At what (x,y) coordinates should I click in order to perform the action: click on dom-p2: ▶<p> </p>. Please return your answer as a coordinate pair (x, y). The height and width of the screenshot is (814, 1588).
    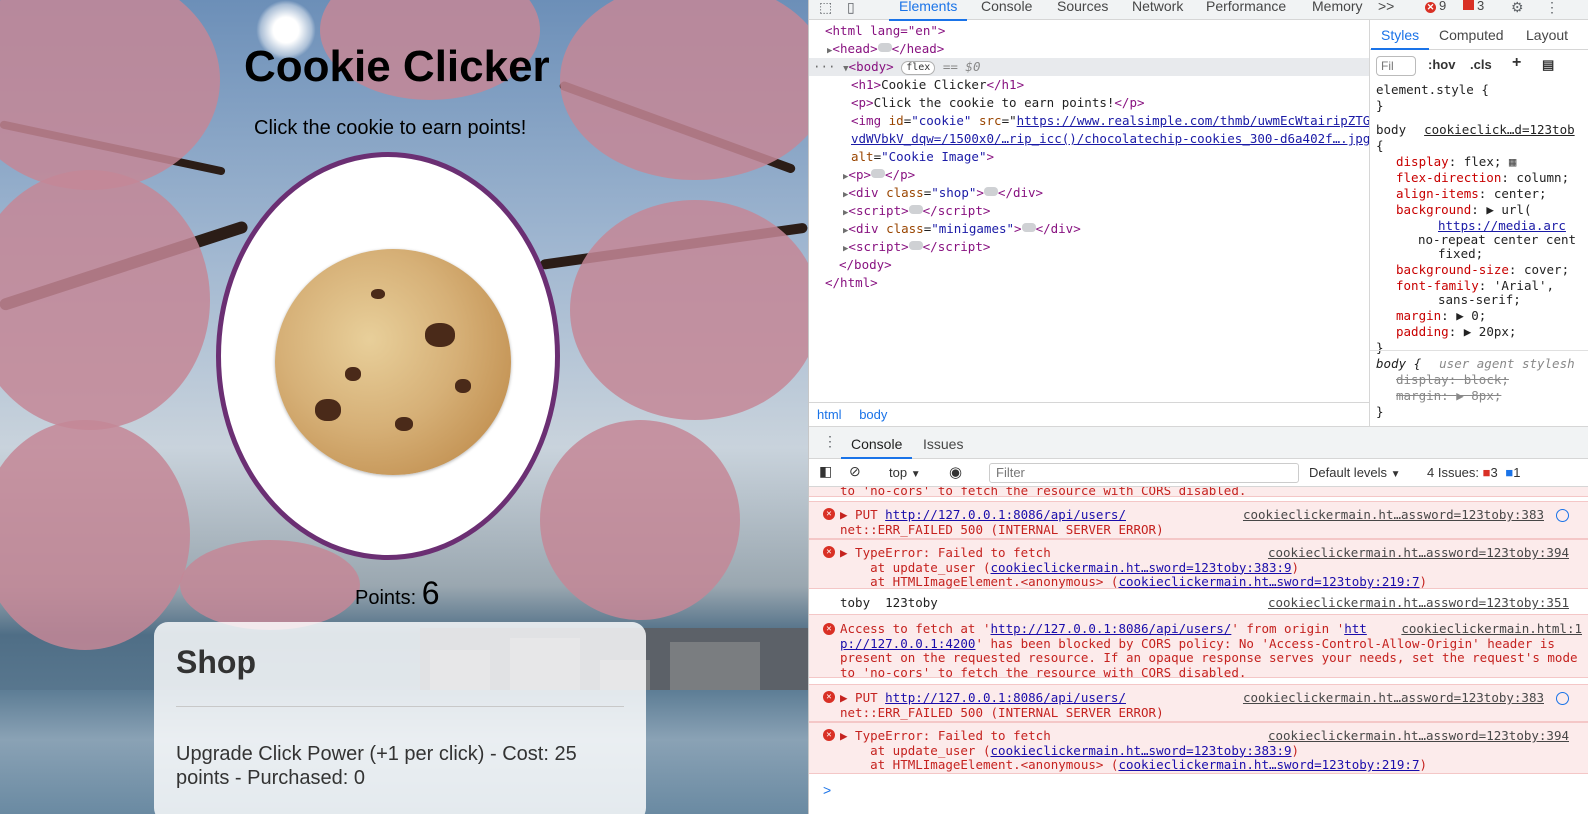
    Looking at the image, I should click on (879, 175).